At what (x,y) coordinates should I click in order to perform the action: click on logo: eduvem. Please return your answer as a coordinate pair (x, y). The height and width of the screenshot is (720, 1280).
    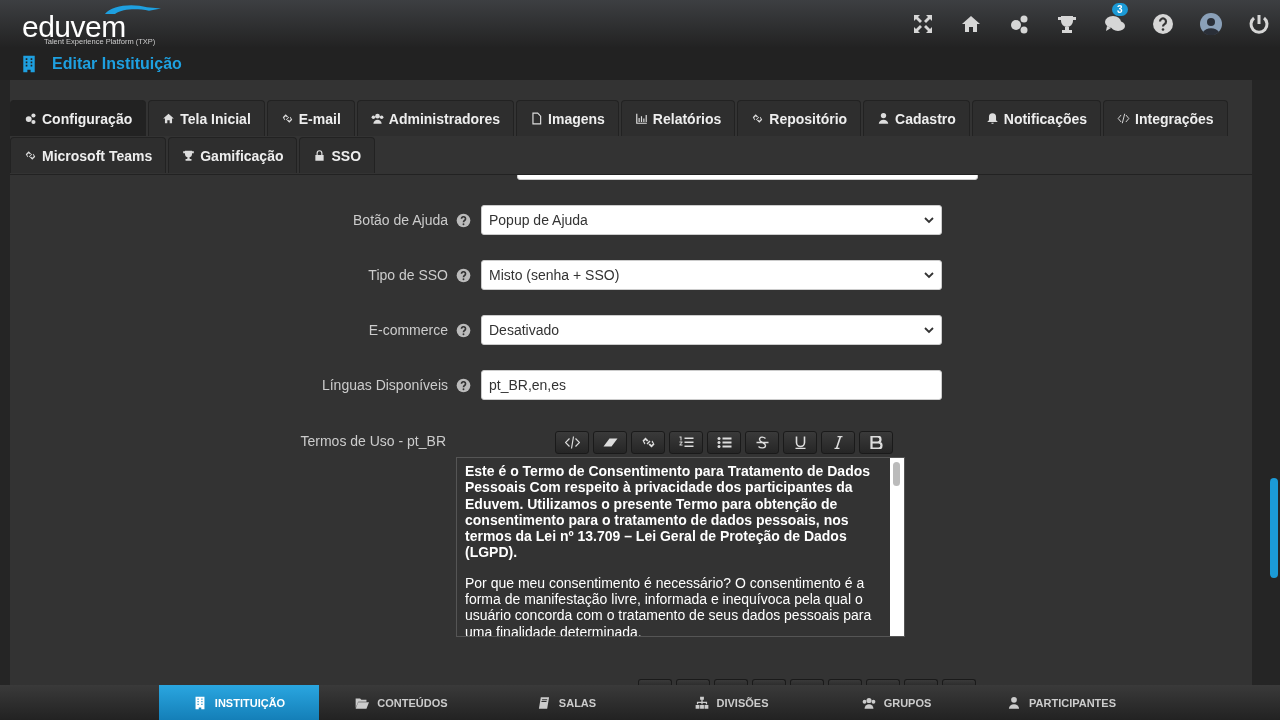
    Looking at the image, I should click on (74, 26).